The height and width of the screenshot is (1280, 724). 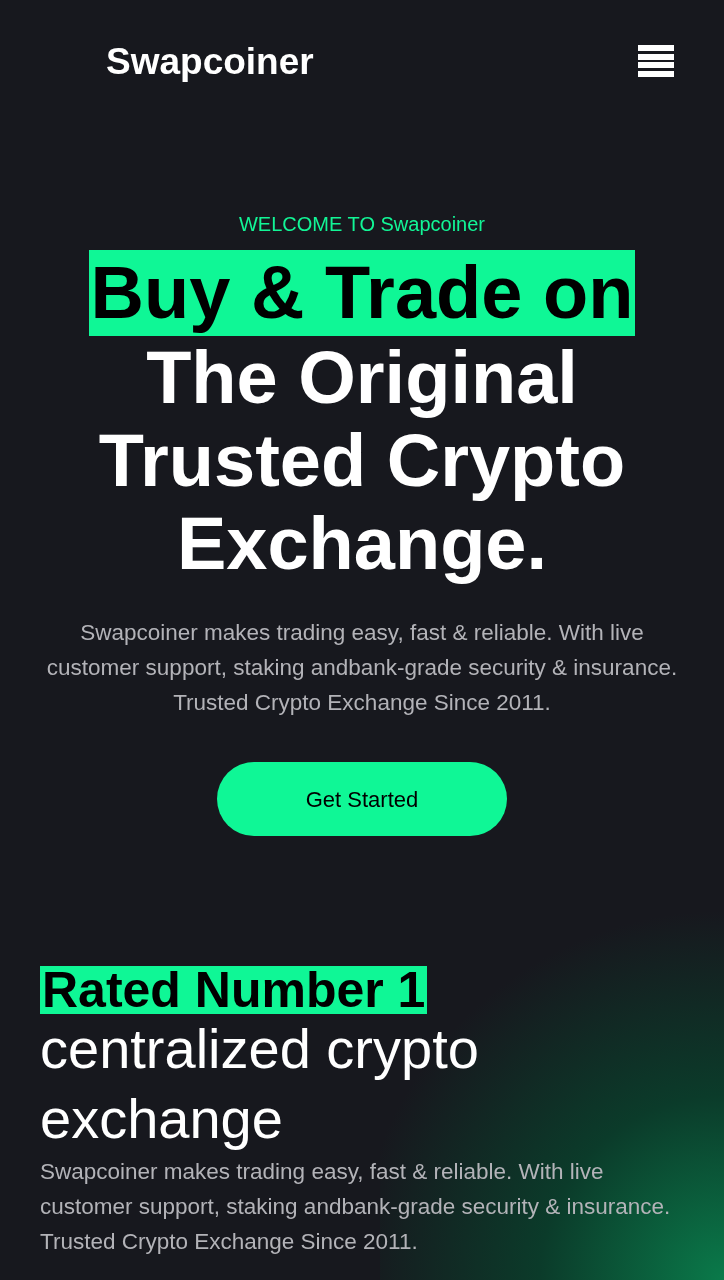 I want to click on get-started-button: Get Started, so click(x=362, y=799).